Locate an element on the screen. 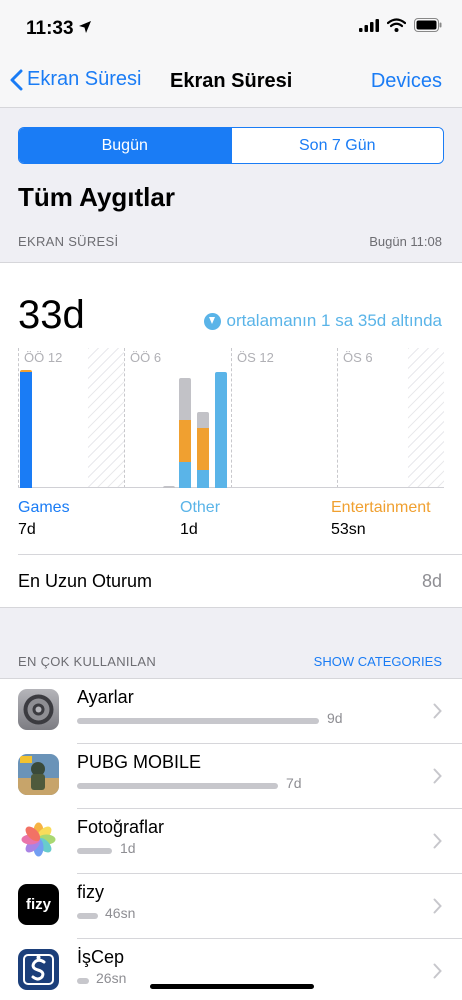  pubg-icon is located at coordinates (38, 774).